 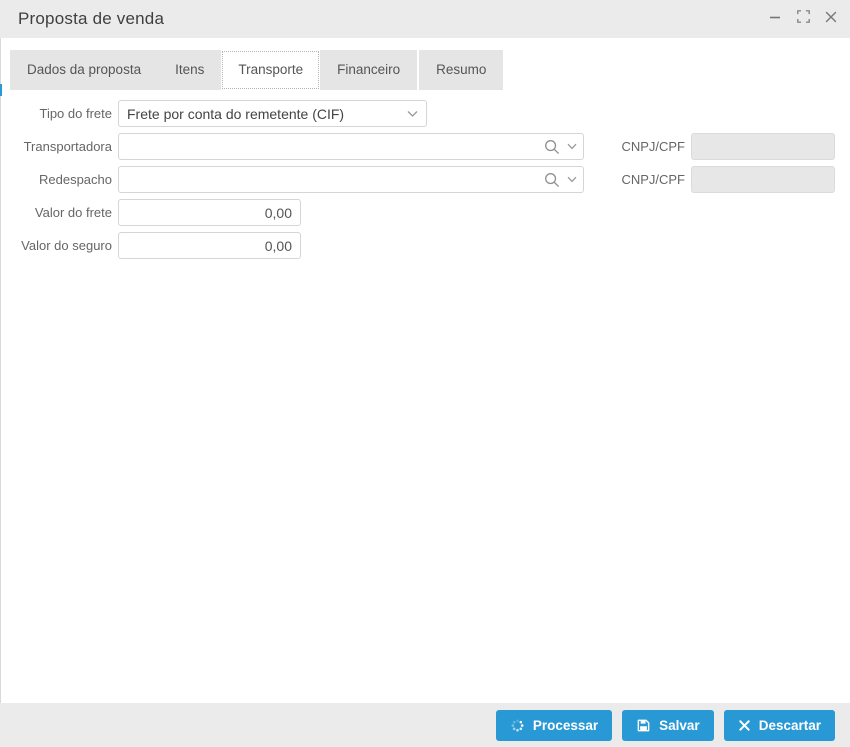 I want to click on maximize-button, so click(x=803, y=19).